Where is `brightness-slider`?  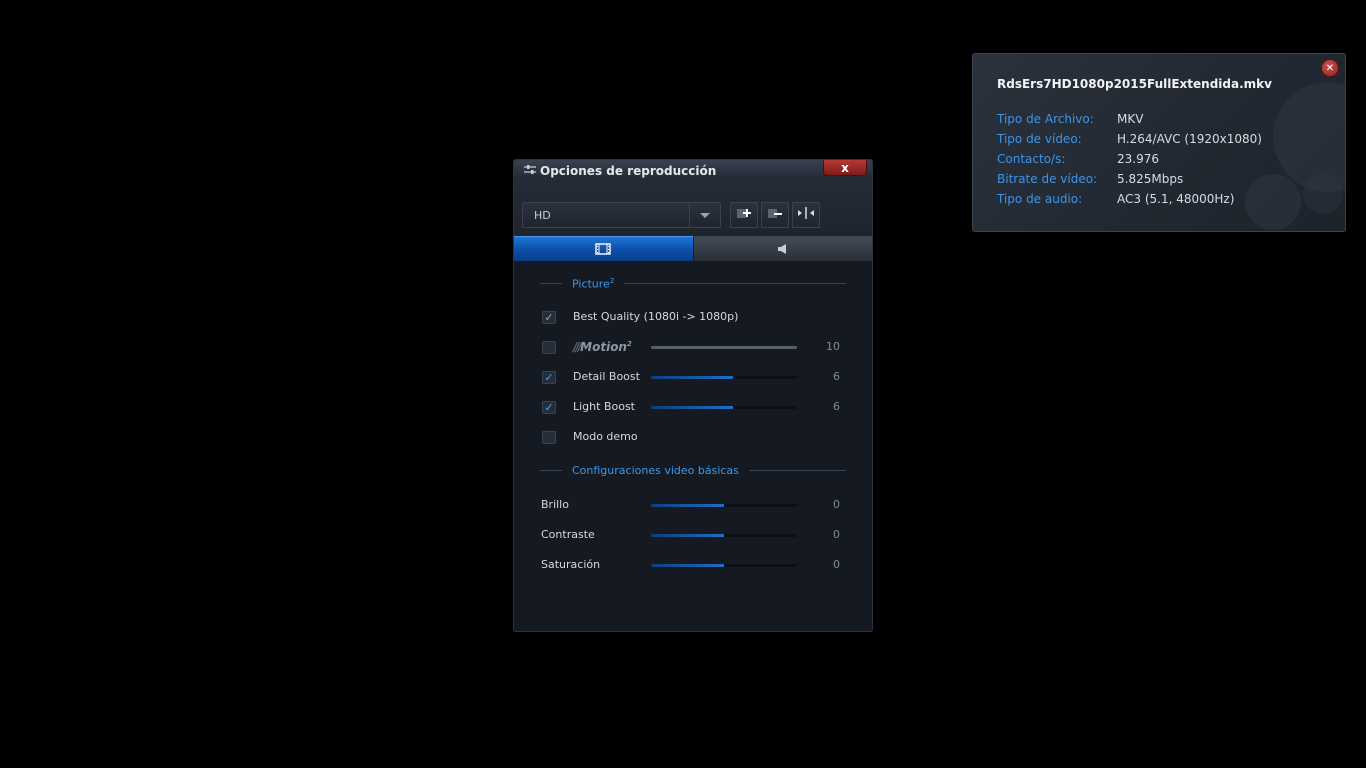 brightness-slider is located at coordinates (724, 505).